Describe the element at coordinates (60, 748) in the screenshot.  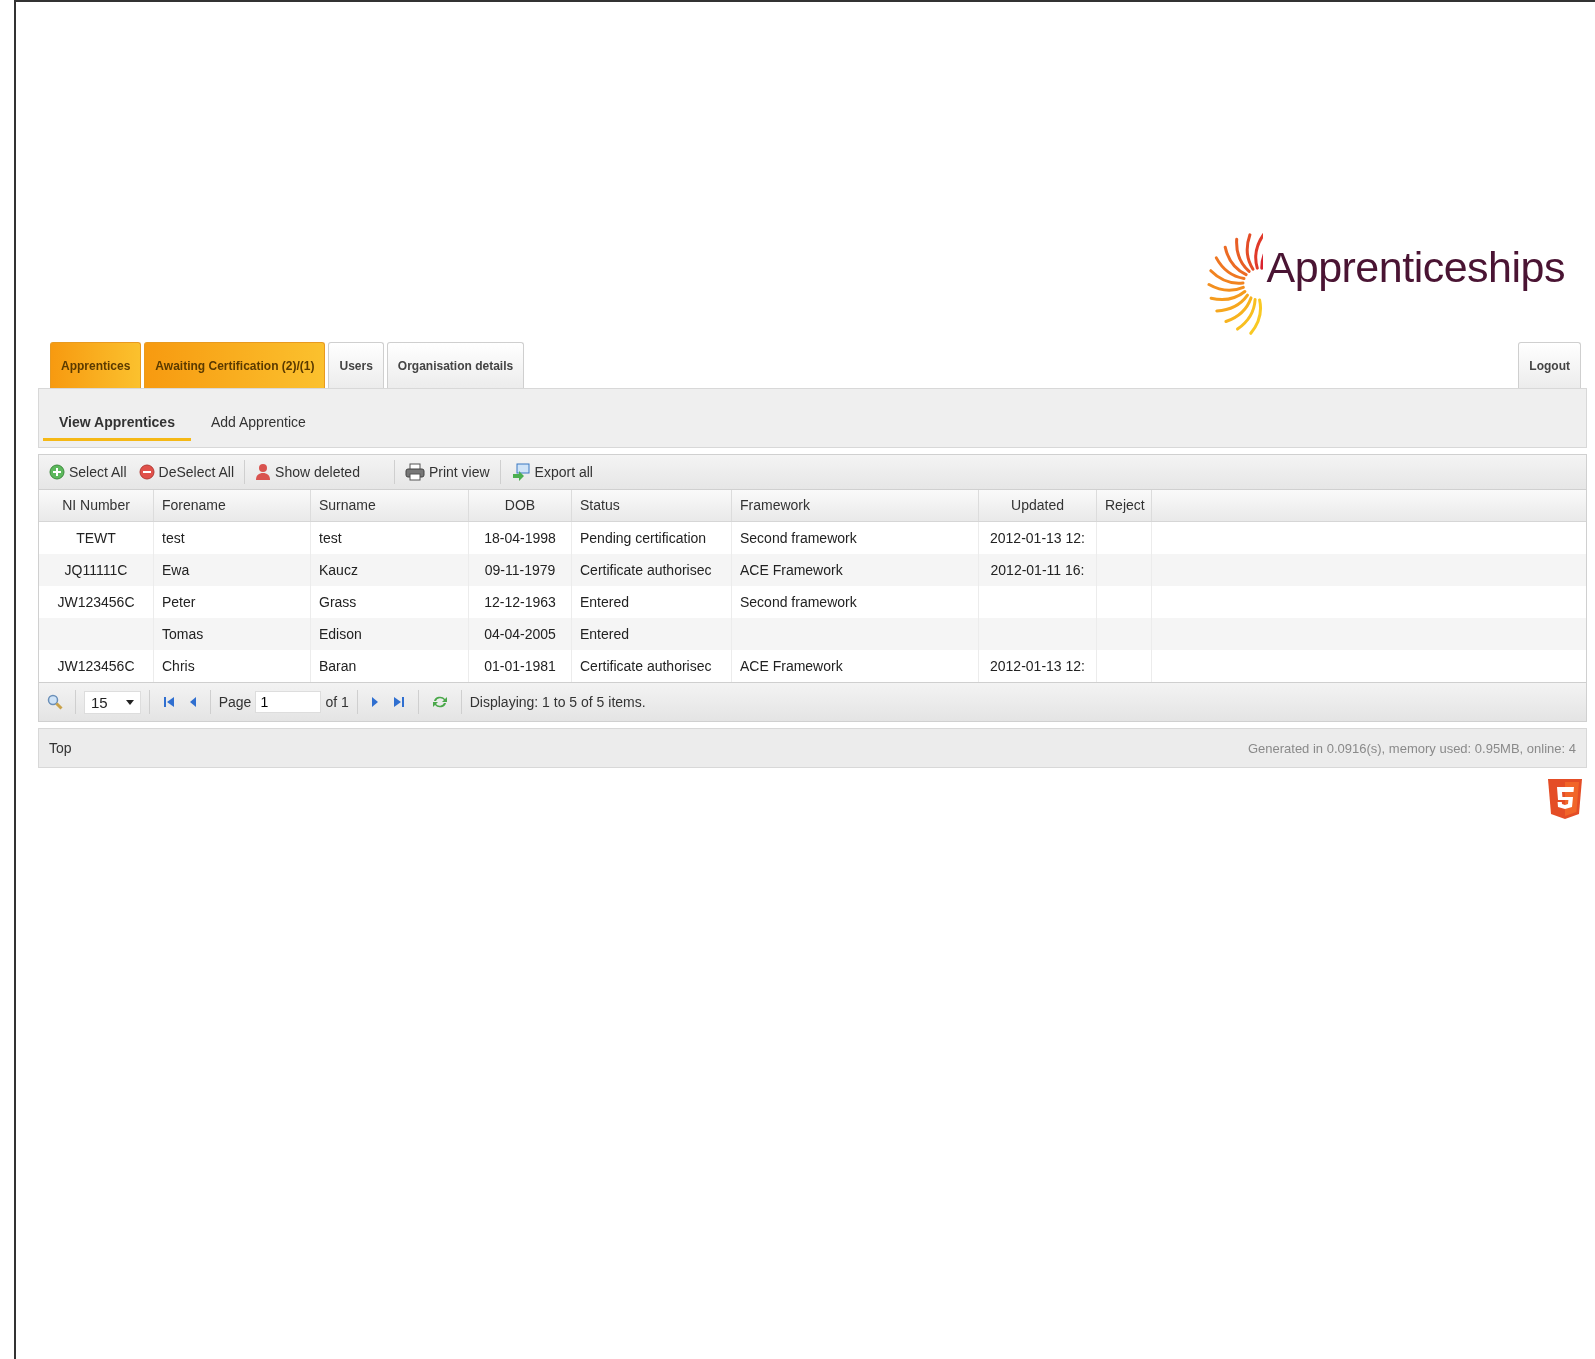
I see `top-link: Top` at that location.